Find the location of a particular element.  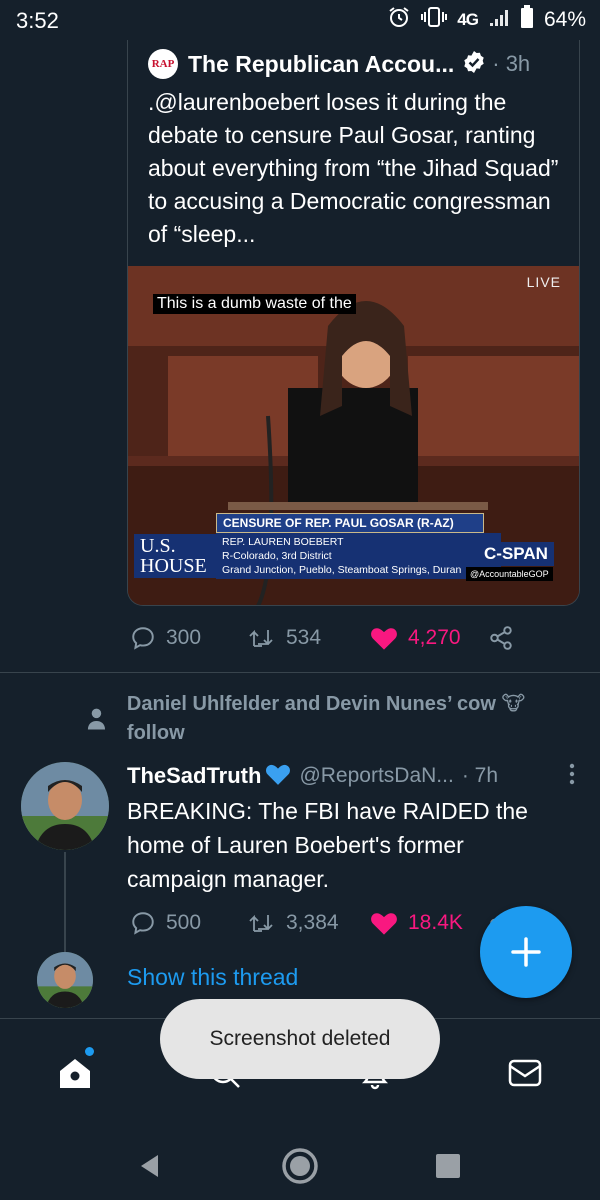

like-button: 4,270 is located at coordinates (429, 638).